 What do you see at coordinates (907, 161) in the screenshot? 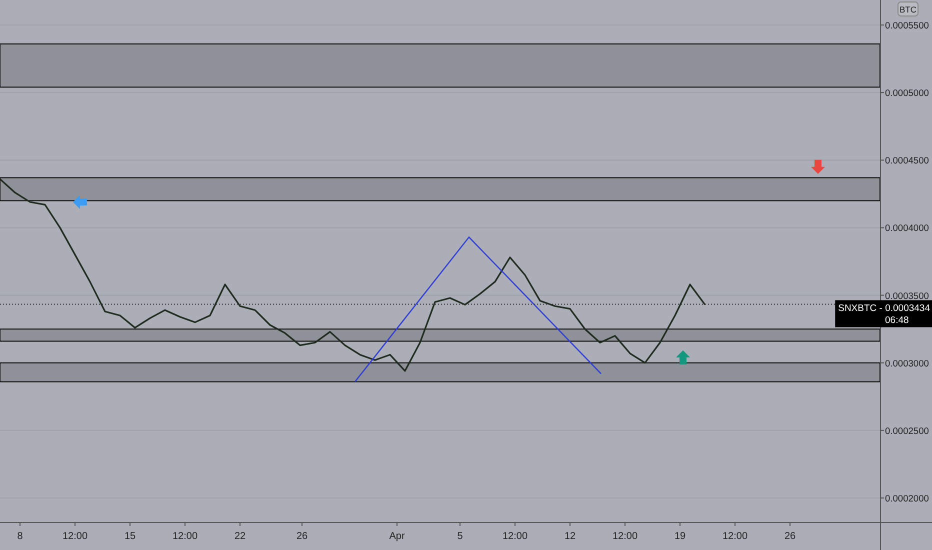
I see `price-axis-label: 0.0004500` at bounding box center [907, 161].